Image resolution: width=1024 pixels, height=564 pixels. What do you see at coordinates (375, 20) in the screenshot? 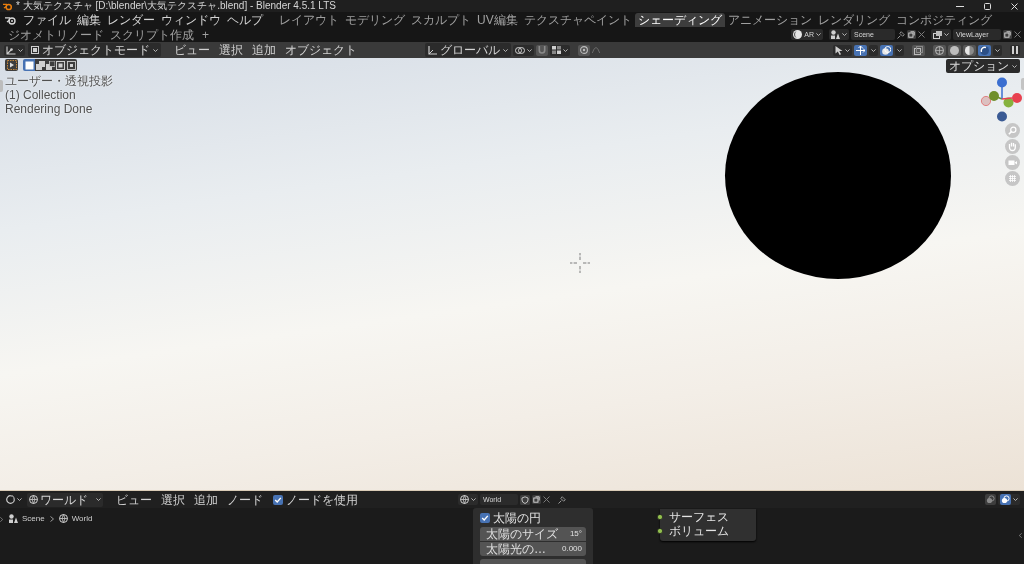
I see `workspace-tab: モデリング` at bounding box center [375, 20].